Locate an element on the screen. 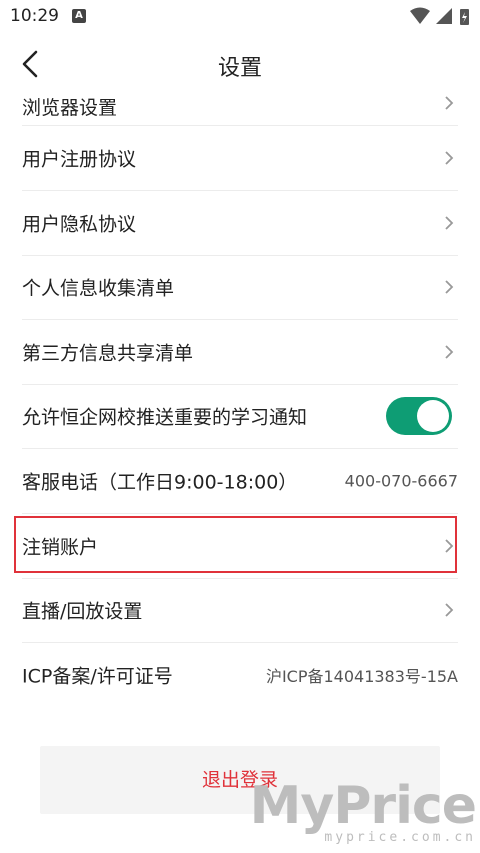 This screenshot has width=480, height=853. settings-item-label: 浏览器设置 is located at coordinates (70, 108).